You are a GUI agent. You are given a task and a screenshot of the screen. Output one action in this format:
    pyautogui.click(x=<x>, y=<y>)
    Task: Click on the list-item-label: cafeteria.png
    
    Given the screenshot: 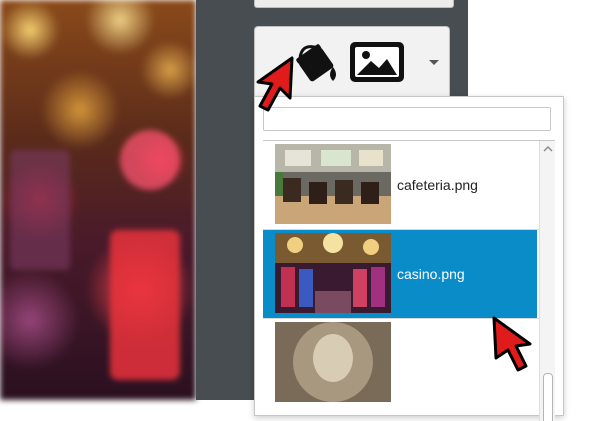 What is the action you would take?
    pyautogui.click(x=437, y=185)
    